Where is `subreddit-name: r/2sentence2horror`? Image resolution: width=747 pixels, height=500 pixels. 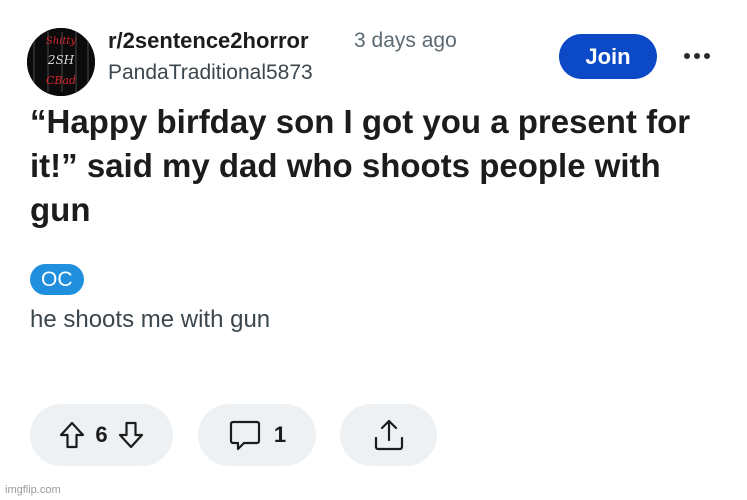
subreddit-name: r/2sentence2horror is located at coordinates (208, 41).